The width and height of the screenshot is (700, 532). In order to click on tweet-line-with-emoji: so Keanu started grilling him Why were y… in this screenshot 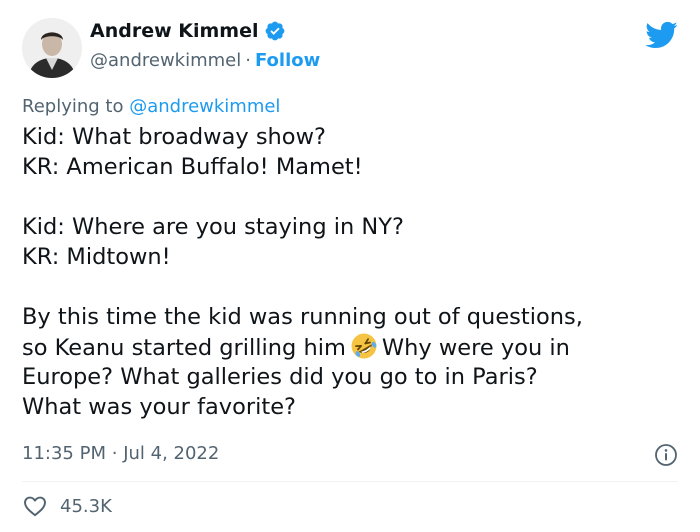, I will do `click(352, 347)`.